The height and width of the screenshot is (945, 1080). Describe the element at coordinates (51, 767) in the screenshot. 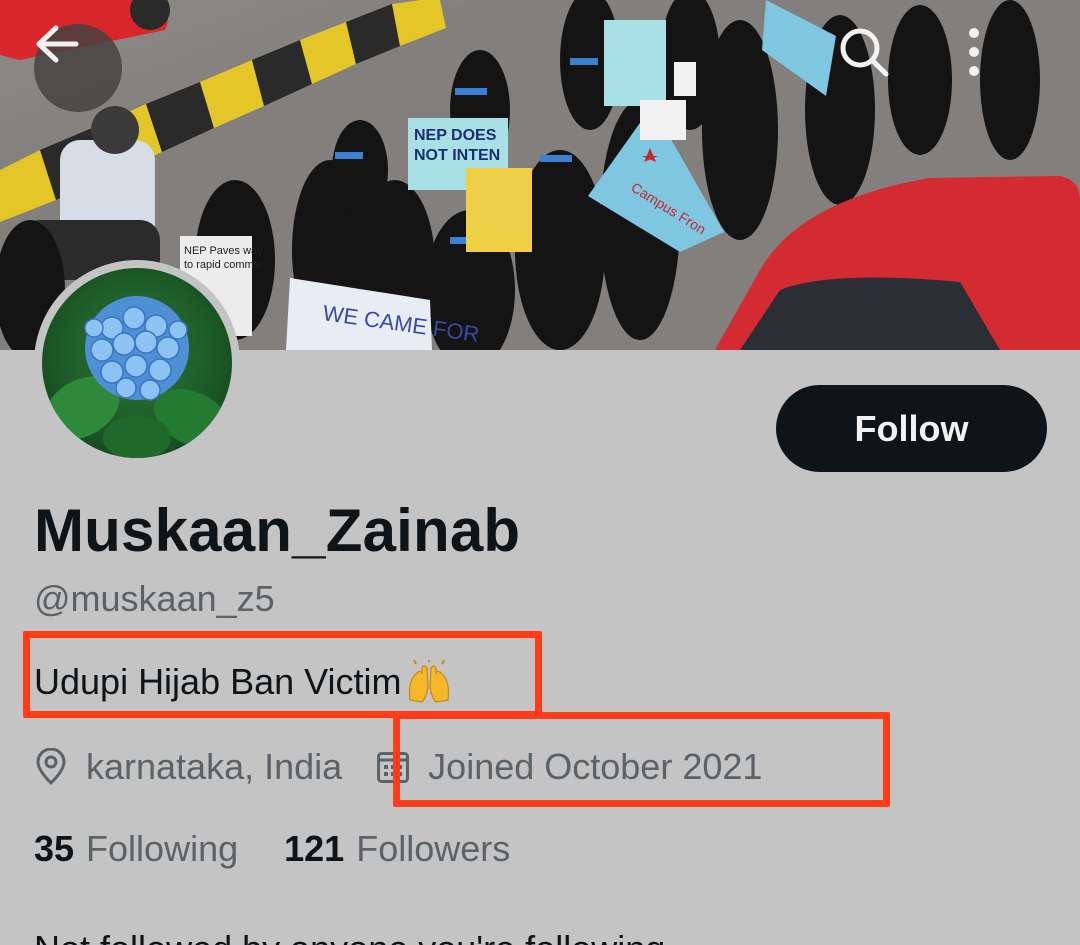

I see `location-pin-icon` at that location.